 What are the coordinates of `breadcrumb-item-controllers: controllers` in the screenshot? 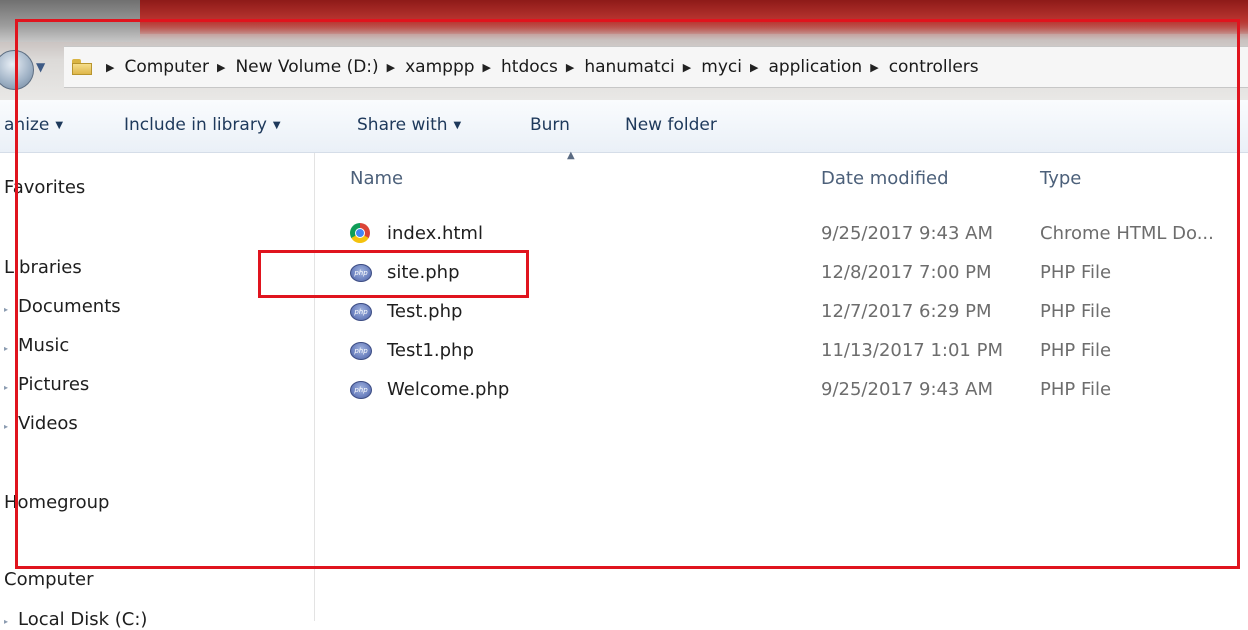 It's located at (934, 67).